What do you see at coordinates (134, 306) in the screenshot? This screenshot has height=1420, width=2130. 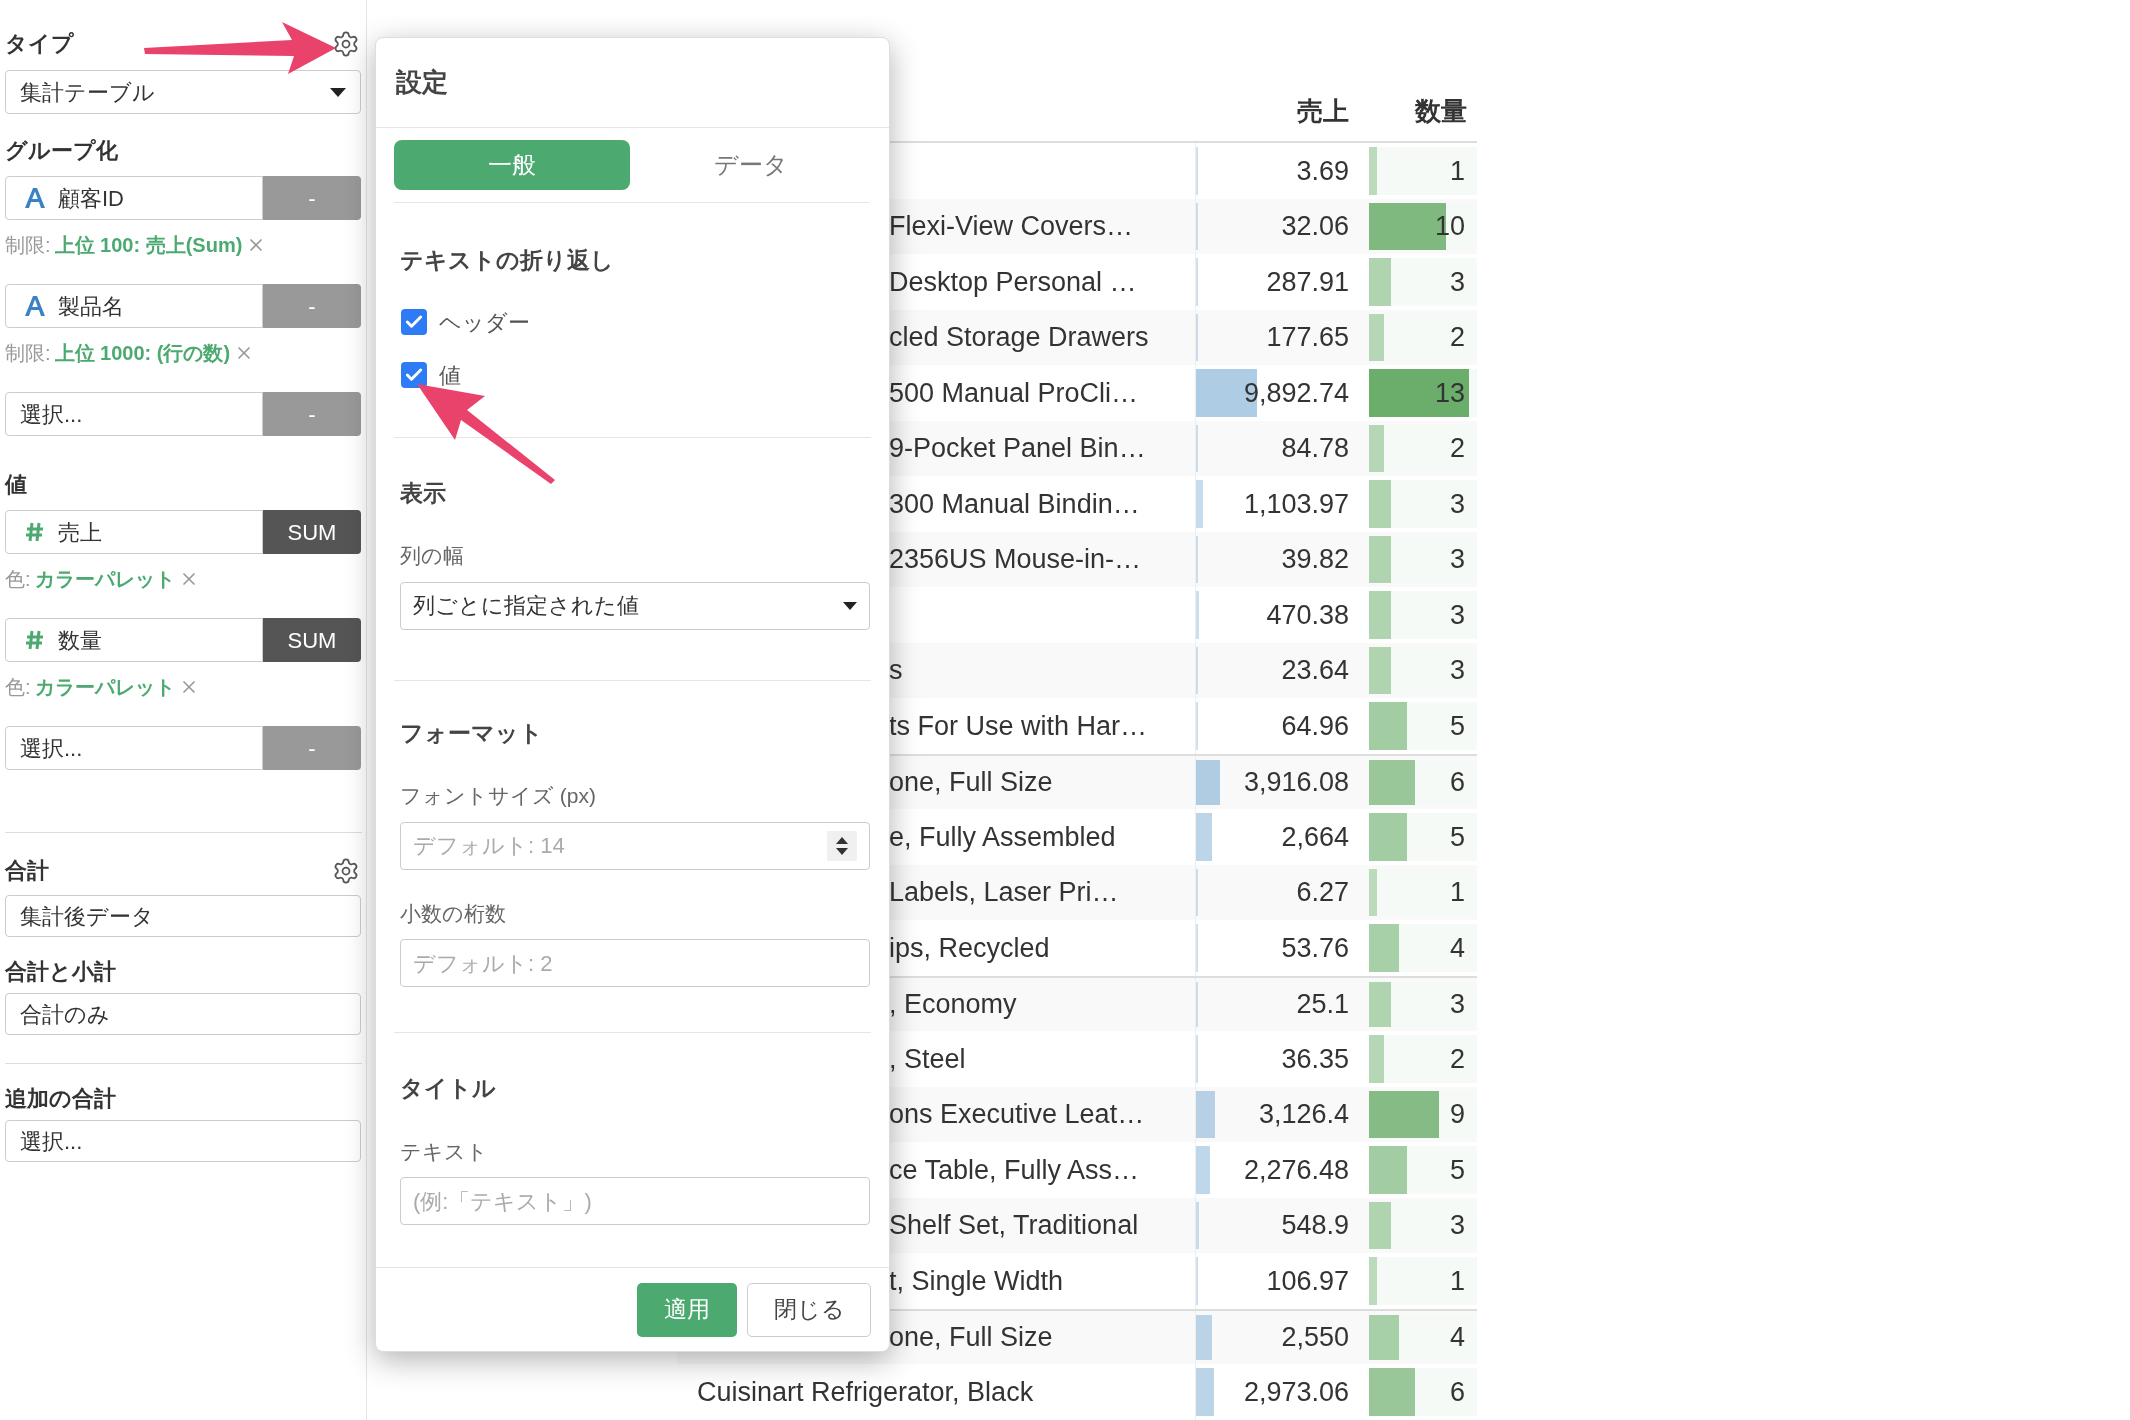 I see `field-chip: 製品名` at bounding box center [134, 306].